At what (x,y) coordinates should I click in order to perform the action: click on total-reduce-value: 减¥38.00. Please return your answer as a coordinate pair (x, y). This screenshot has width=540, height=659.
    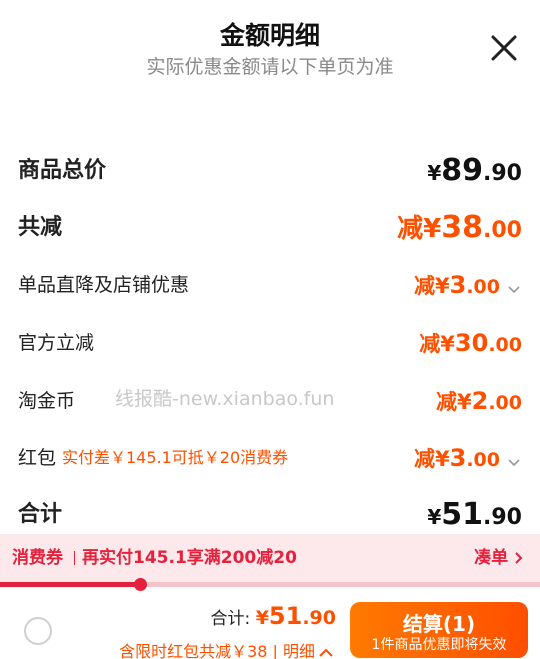
    Looking at the image, I should click on (459, 227).